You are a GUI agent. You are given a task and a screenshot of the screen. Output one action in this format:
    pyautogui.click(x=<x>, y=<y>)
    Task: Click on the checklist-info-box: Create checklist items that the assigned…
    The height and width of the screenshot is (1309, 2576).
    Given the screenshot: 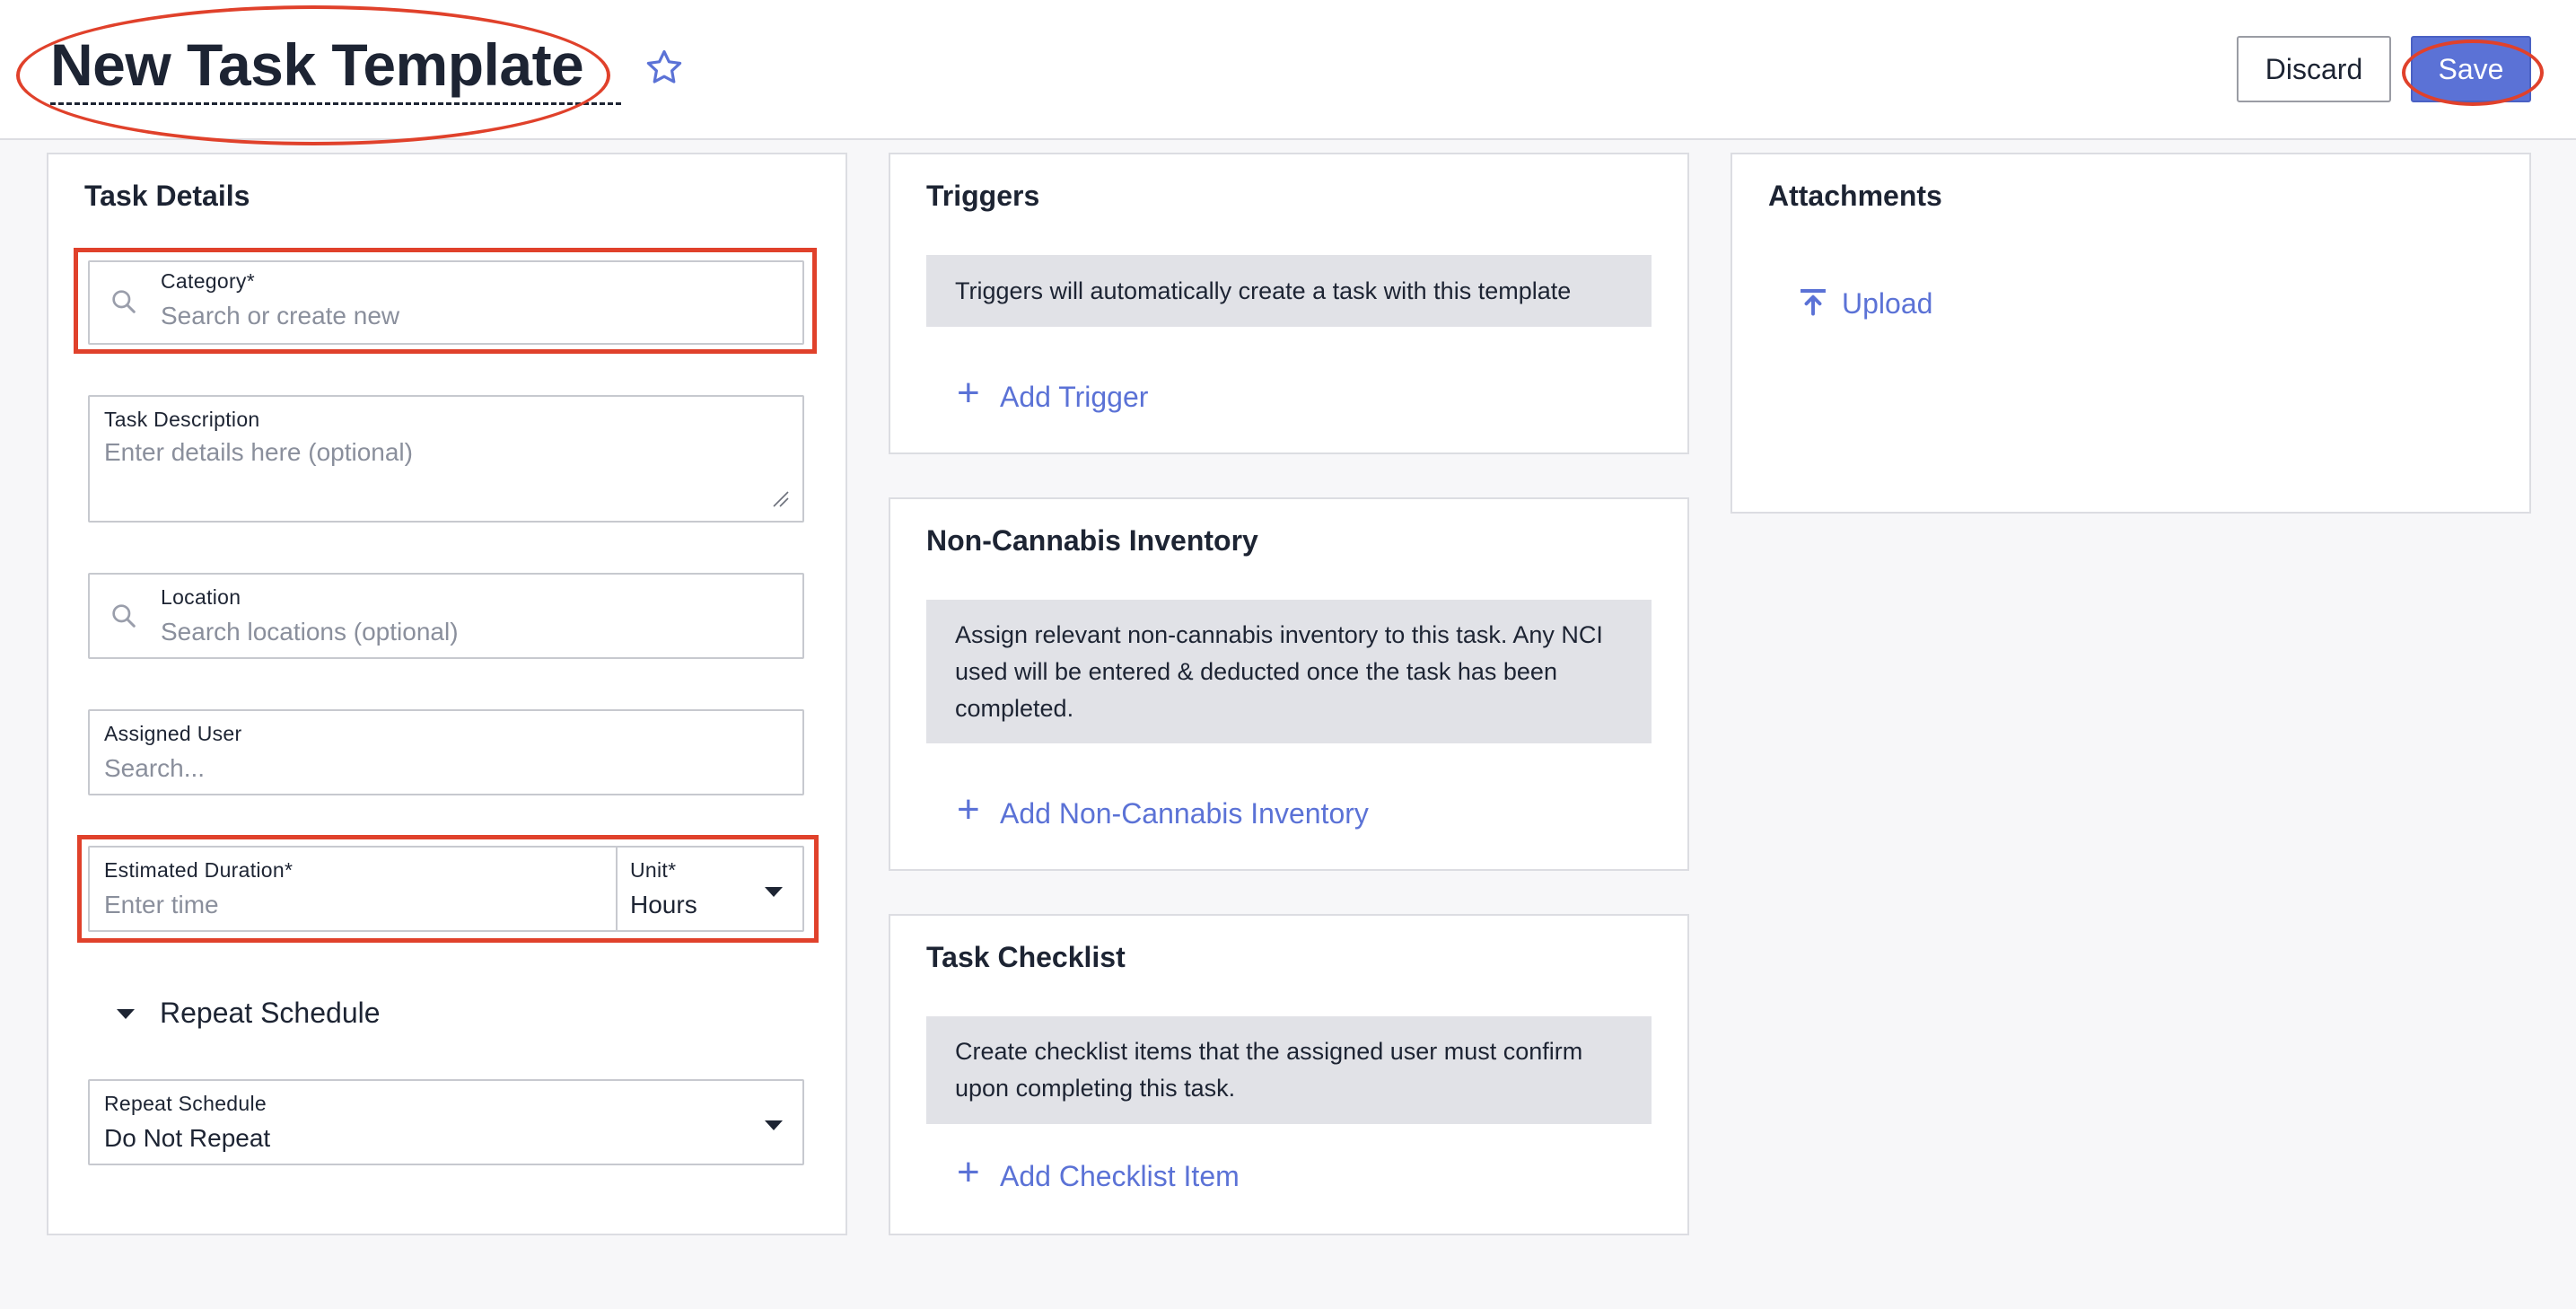 What is the action you would take?
    pyautogui.click(x=1289, y=1070)
    